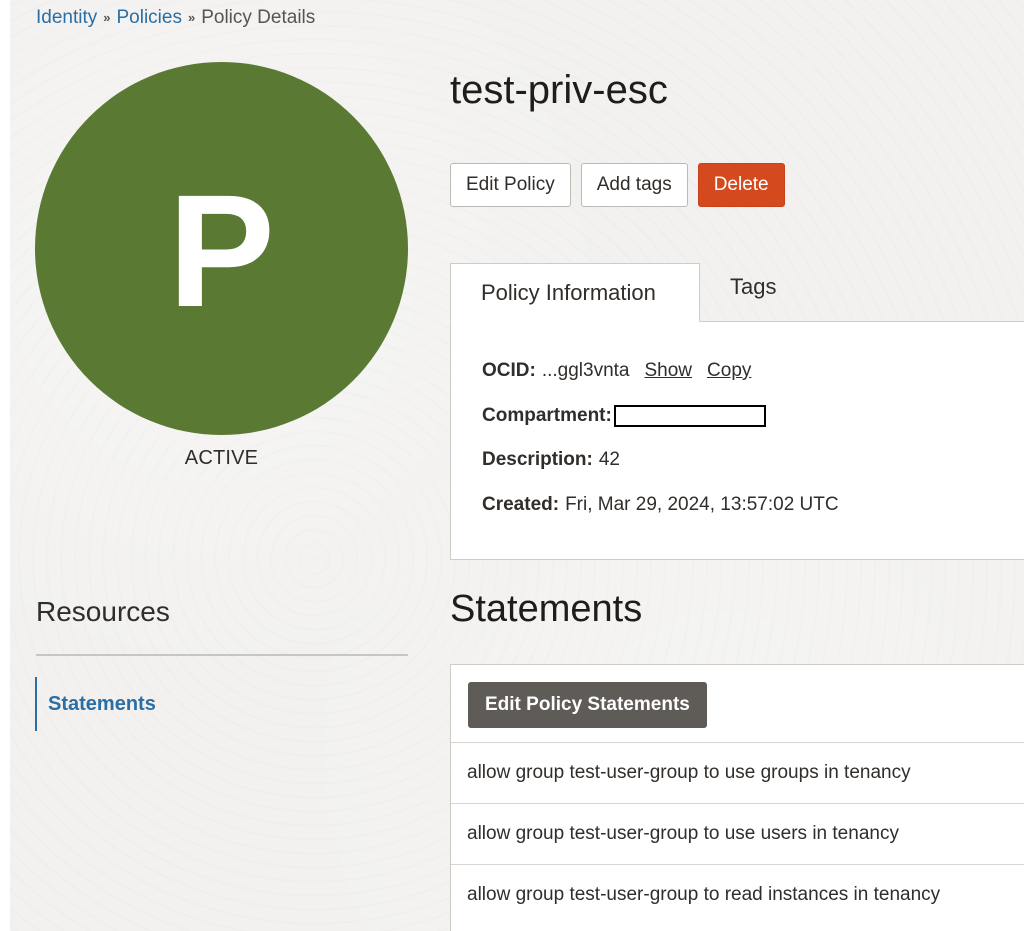  What do you see at coordinates (509, 370) in the screenshot?
I see `ocid-label: OCID:` at bounding box center [509, 370].